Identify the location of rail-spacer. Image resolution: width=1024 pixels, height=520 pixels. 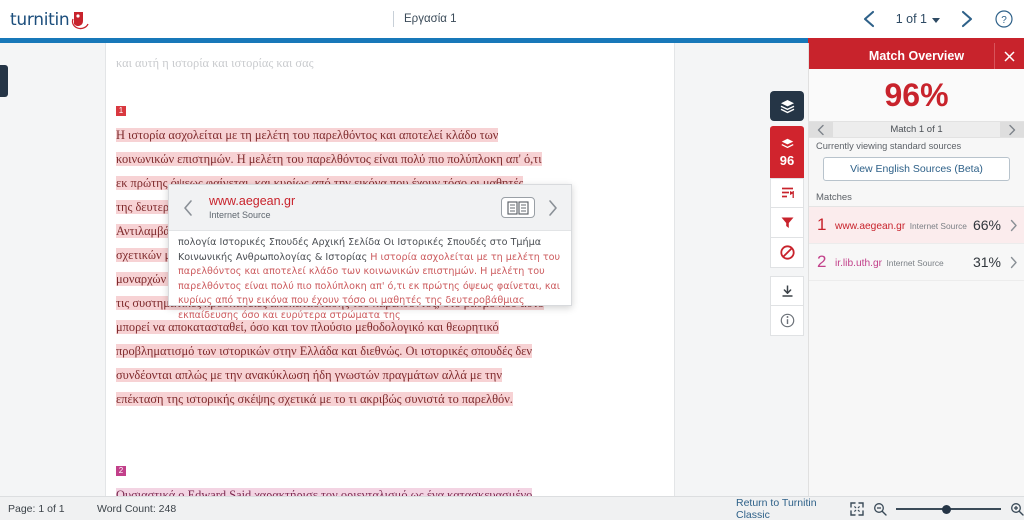
(787, 272).